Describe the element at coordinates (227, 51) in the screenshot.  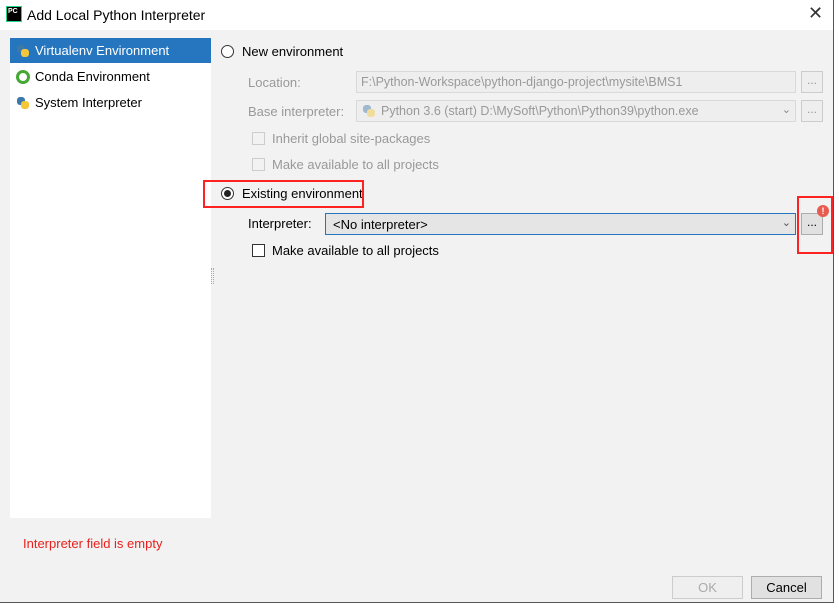
I see `new-environment-radio` at that location.